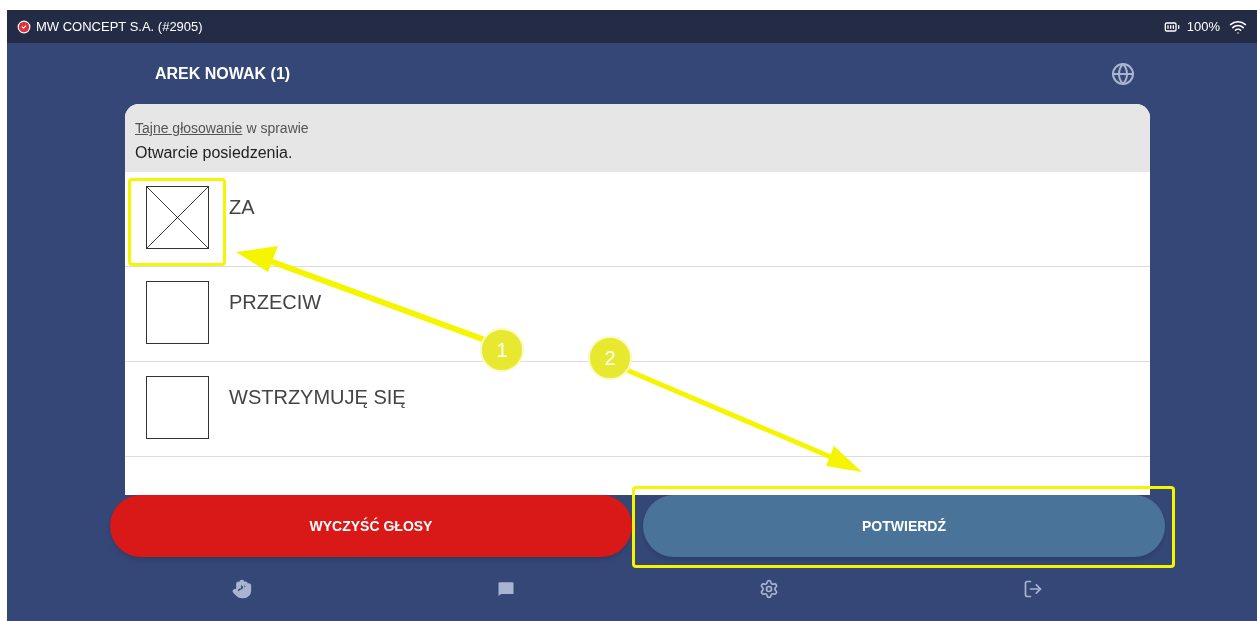 The image size is (1257, 621). What do you see at coordinates (241, 589) in the screenshot?
I see `hand-icon` at bounding box center [241, 589].